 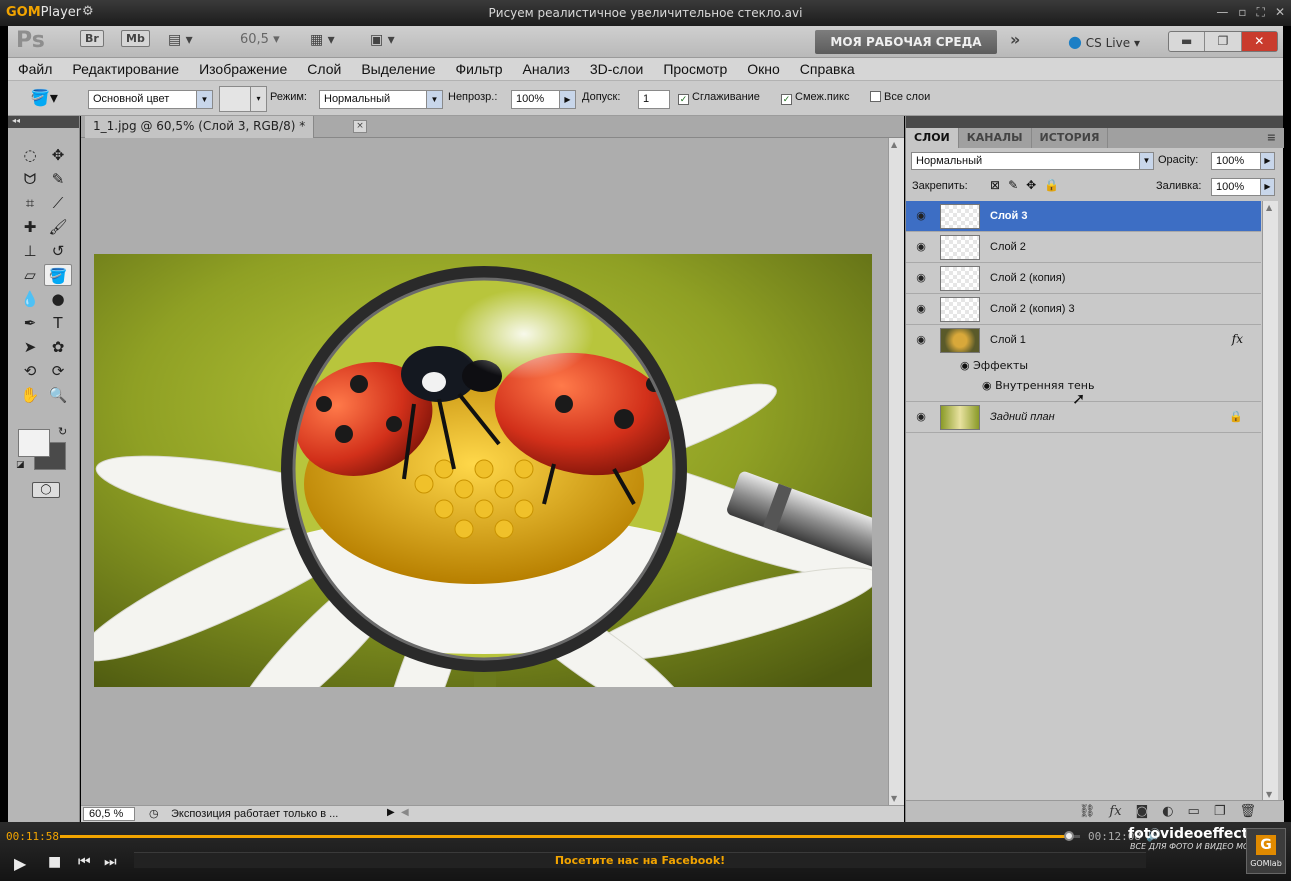 What do you see at coordinates (1237, 339) in the screenshot?
I see `fx-icon: fx` at bounding box center [1237, 339].